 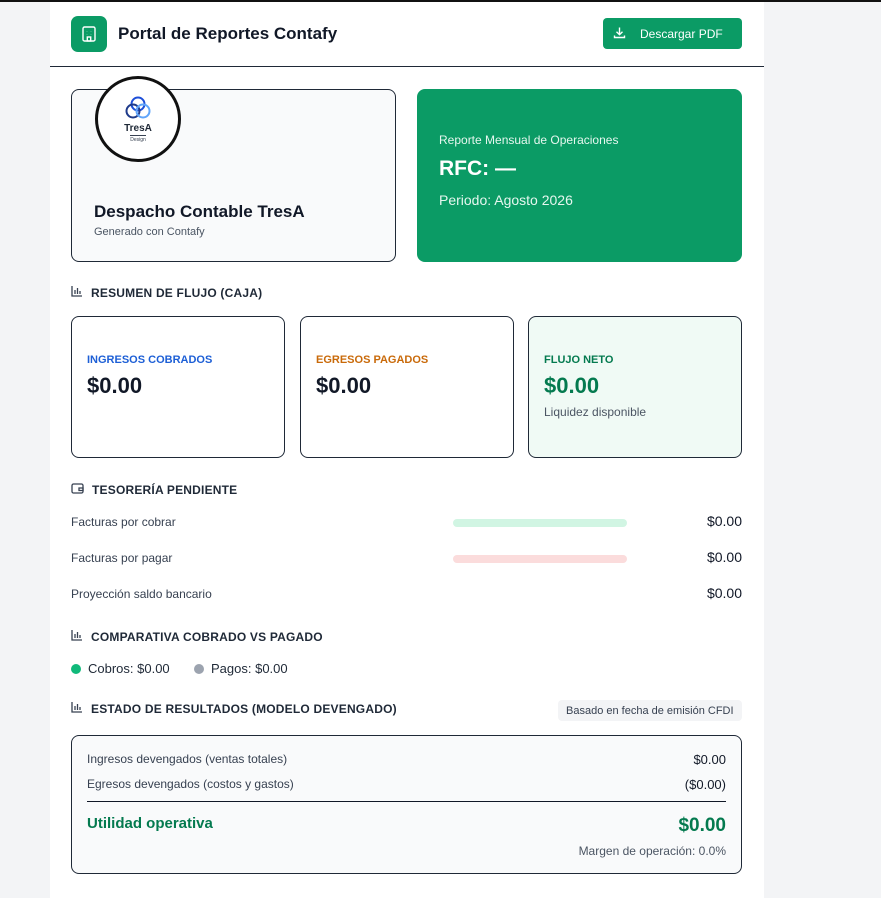 I want to click on expense-kpi-value: $0.00, so click(x=344, y=385).